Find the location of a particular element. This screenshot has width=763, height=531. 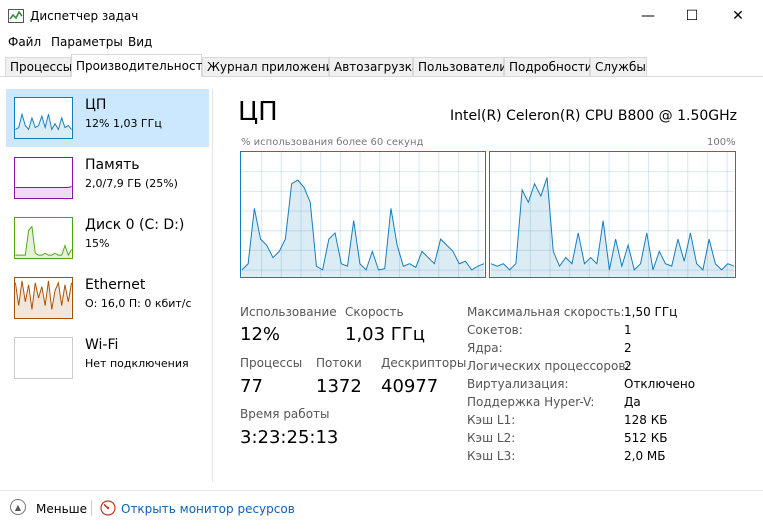

minimize-button: — is located at coordinates (648, 16).